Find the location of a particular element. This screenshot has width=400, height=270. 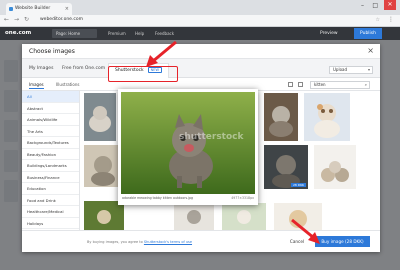

dialog-close-icon: × is located at coordinates (370, 50).